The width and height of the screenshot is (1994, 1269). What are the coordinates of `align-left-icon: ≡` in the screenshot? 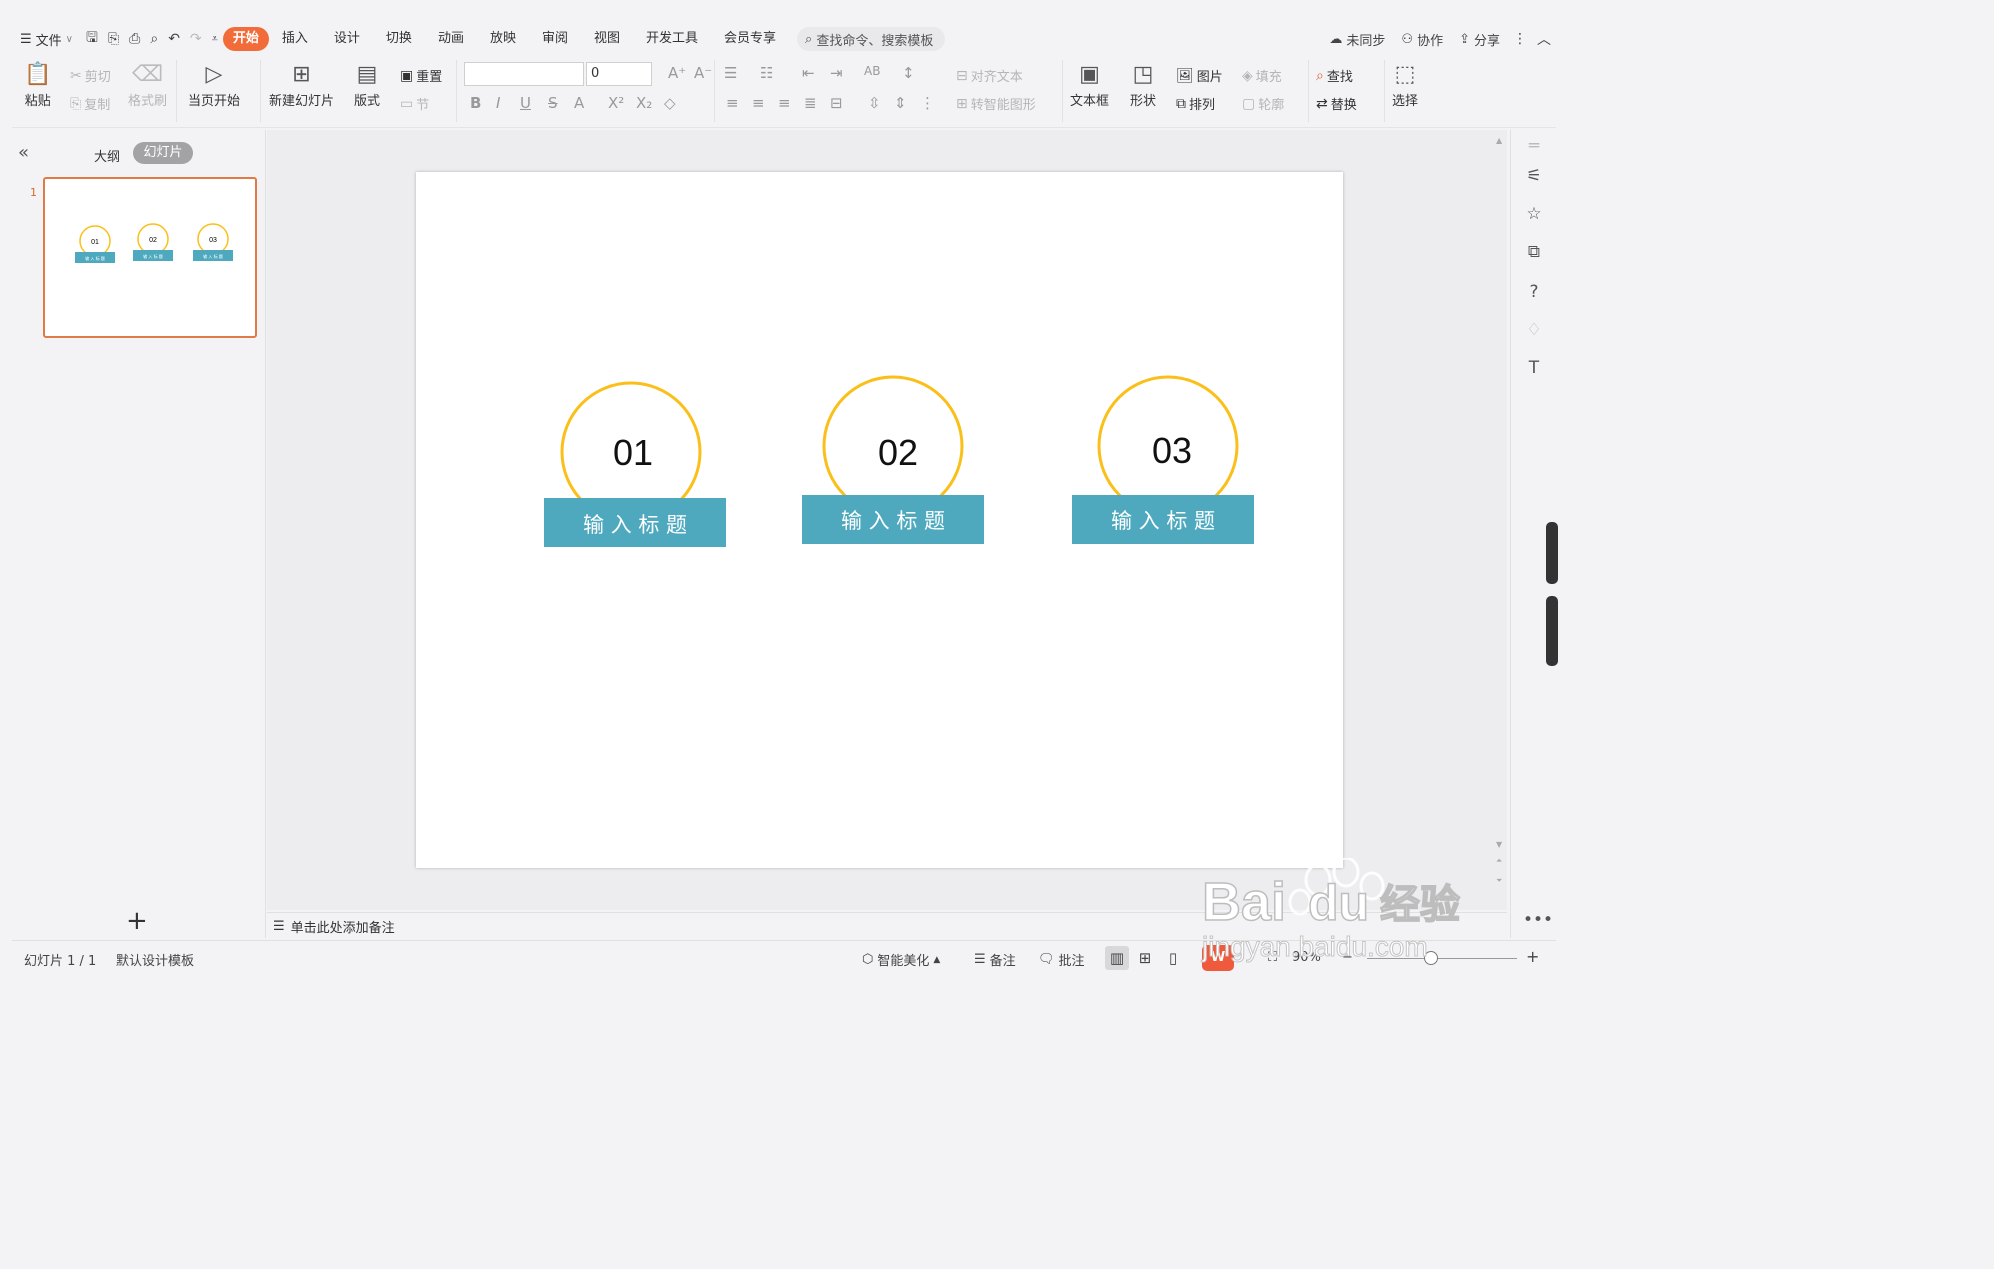 It's located at (732, 103).